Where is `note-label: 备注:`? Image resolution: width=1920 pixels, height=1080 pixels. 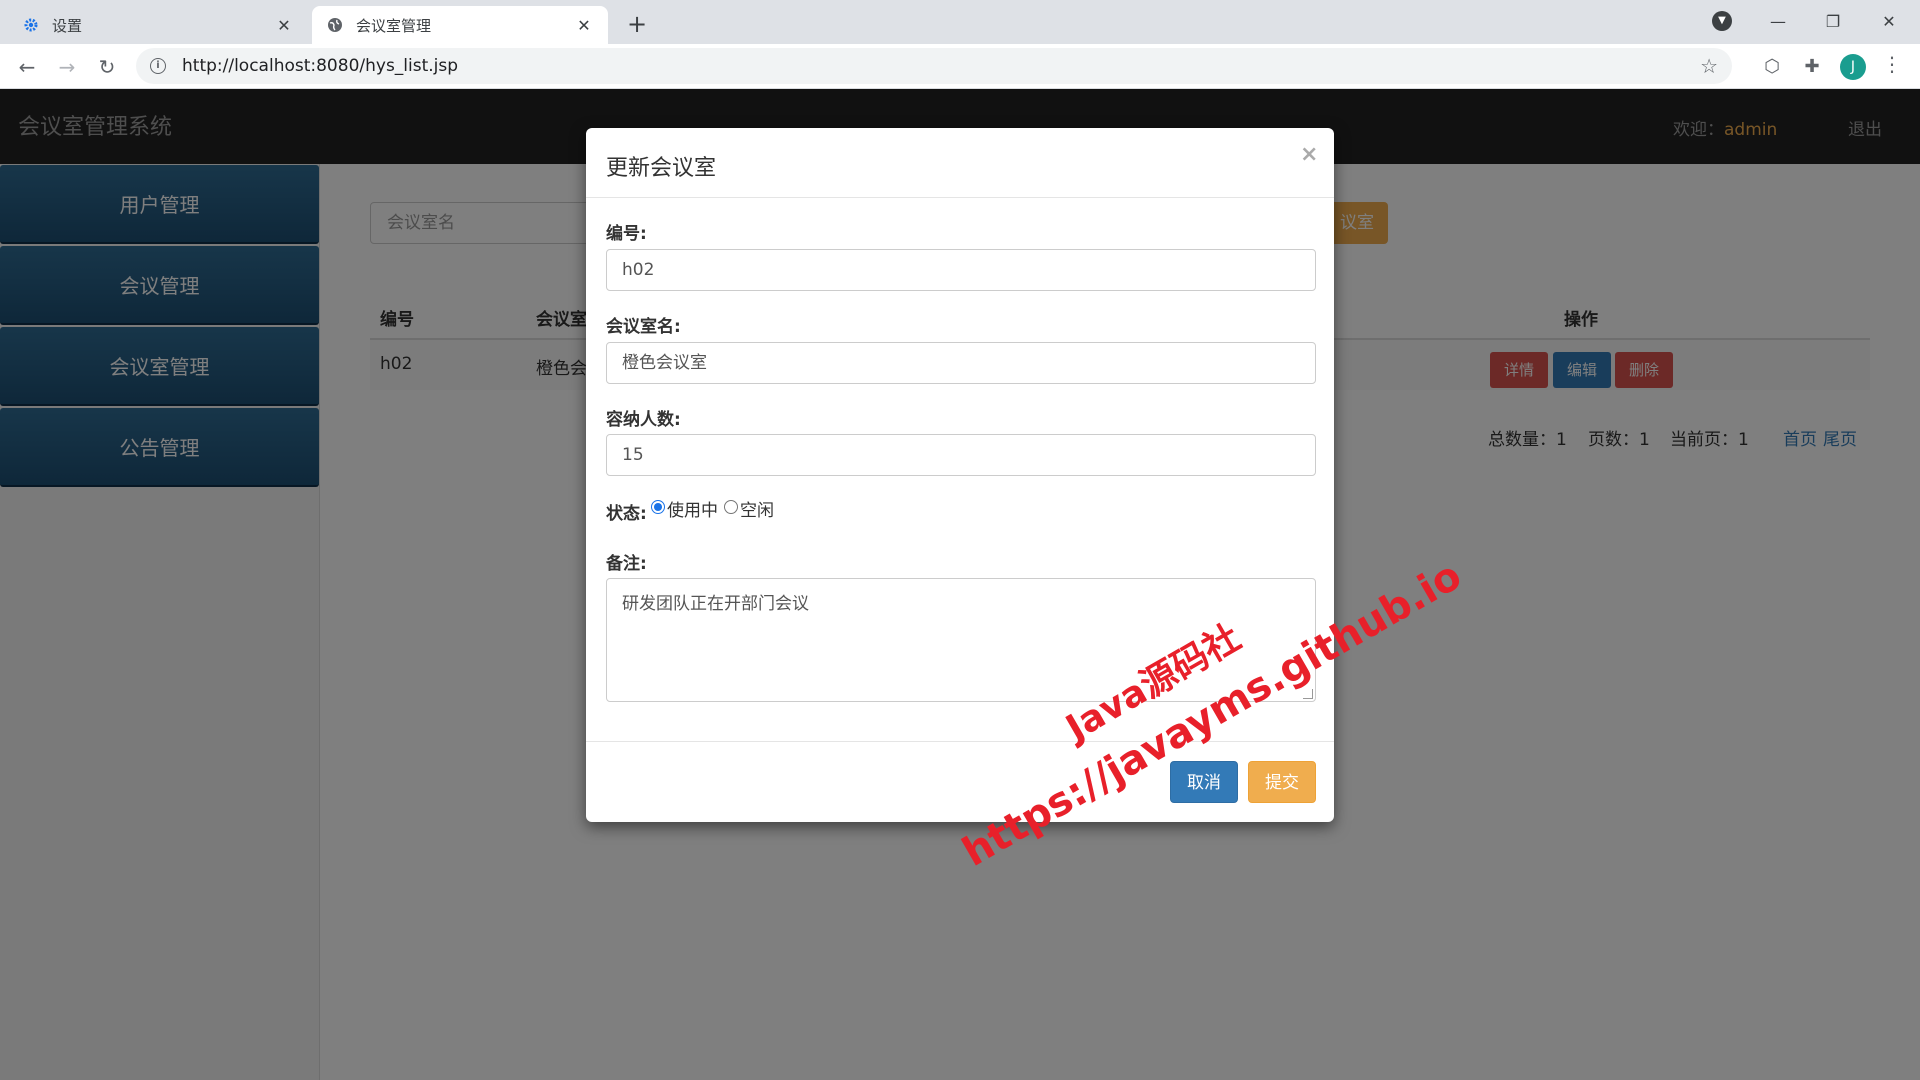
note-label: 备注: is located at coordinates (626, 564).